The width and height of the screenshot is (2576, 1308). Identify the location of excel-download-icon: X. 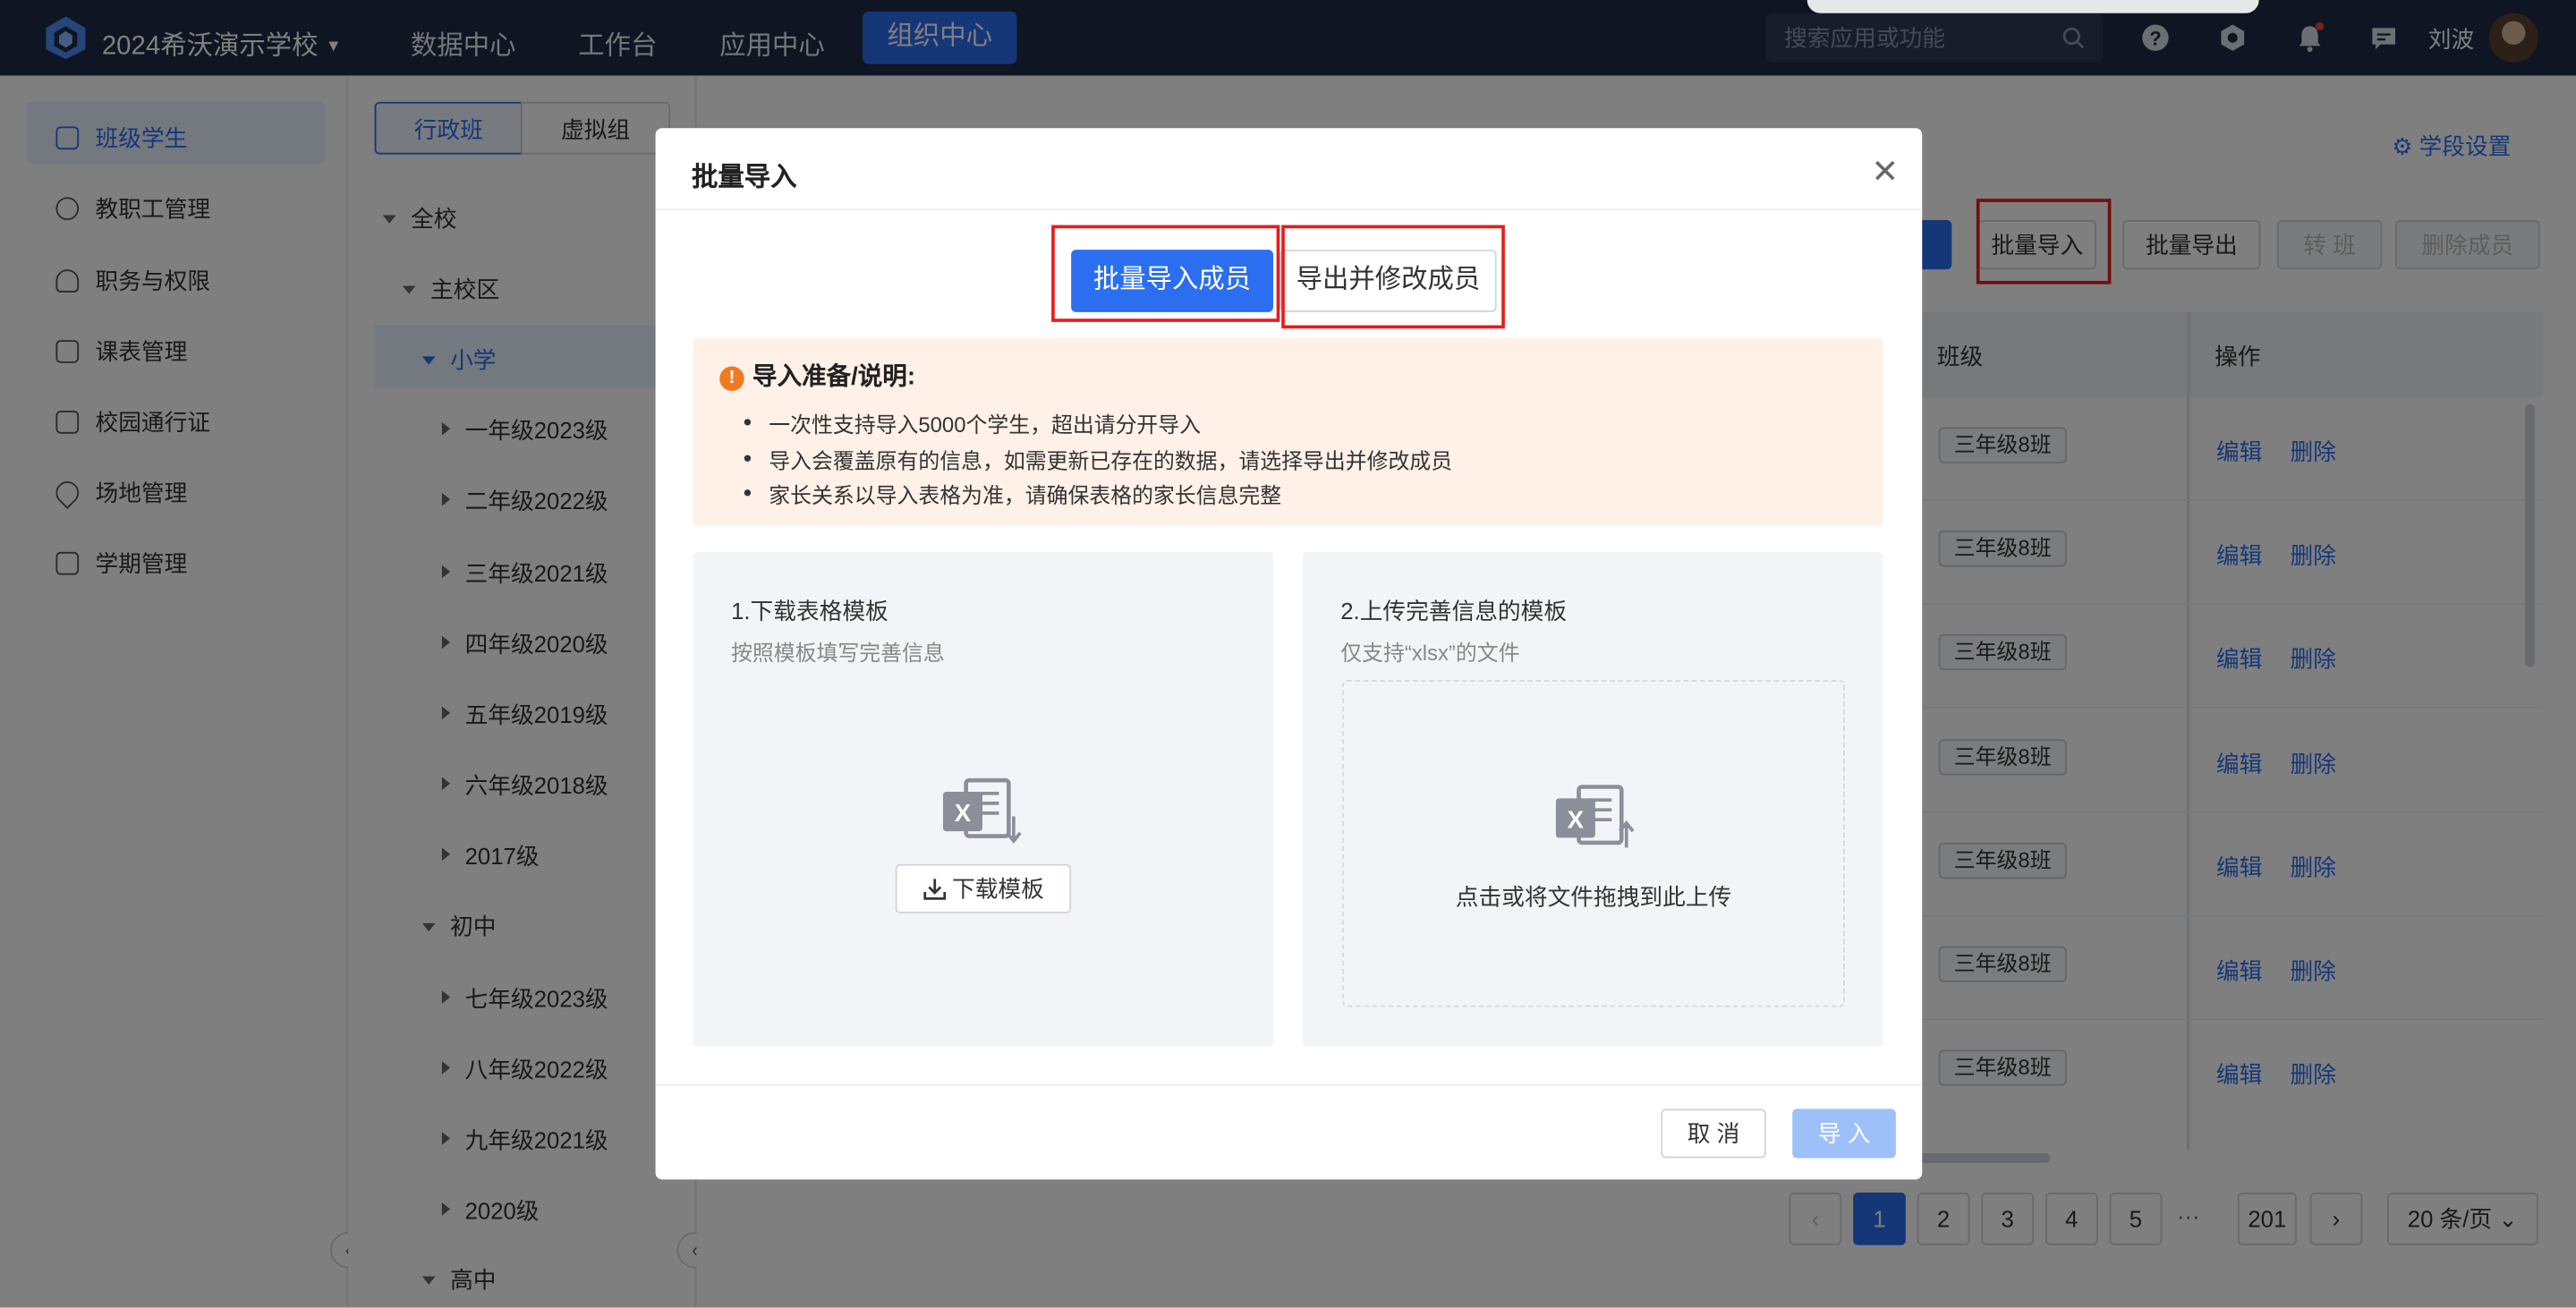
(982, 811).